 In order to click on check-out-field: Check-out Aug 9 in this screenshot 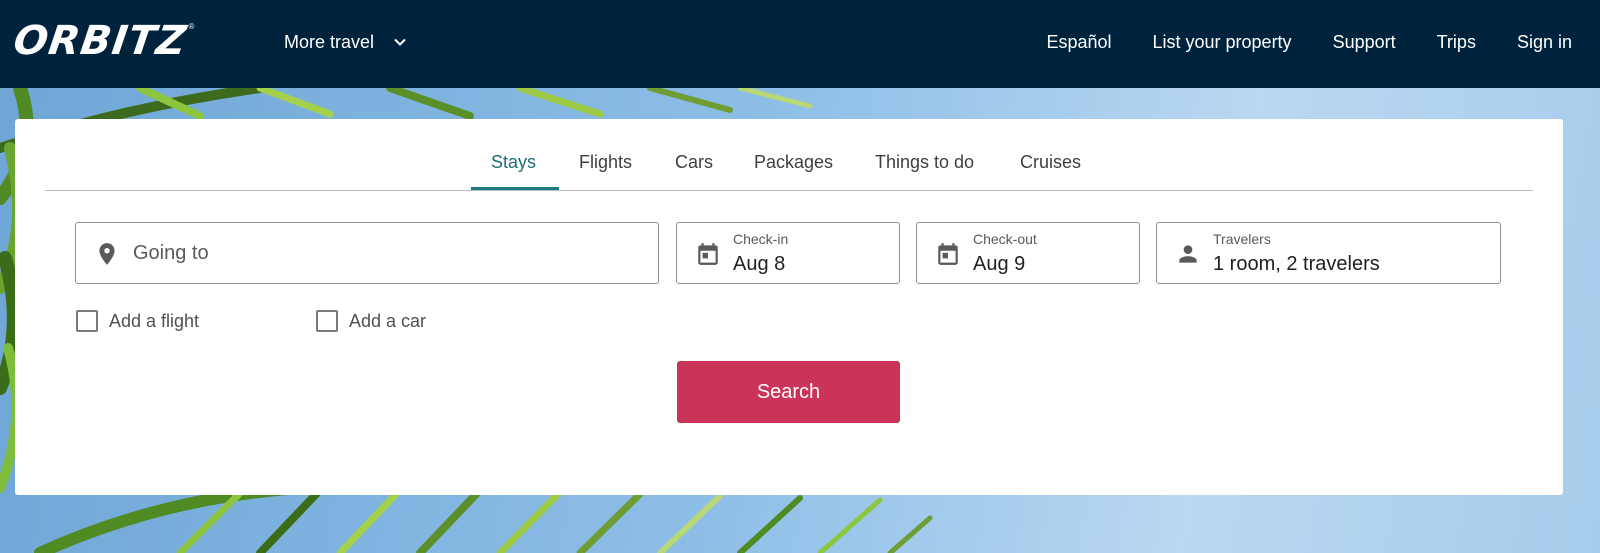, I will do `click(1028, 253)`.